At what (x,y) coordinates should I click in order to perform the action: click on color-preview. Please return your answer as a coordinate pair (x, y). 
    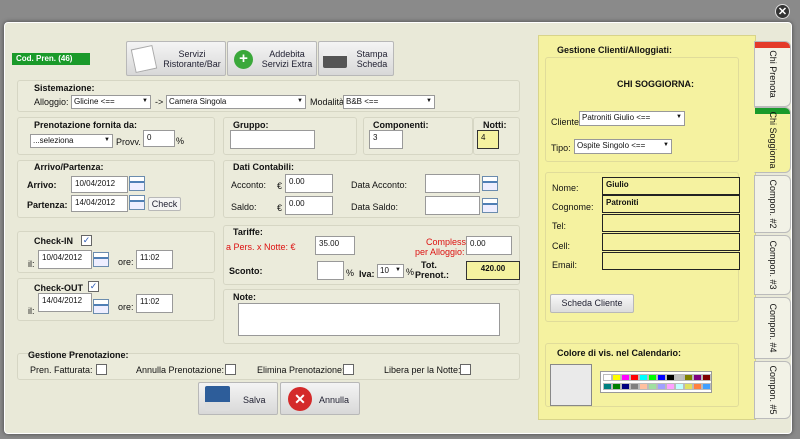
    Looking at the image, I should click on (571, 385).